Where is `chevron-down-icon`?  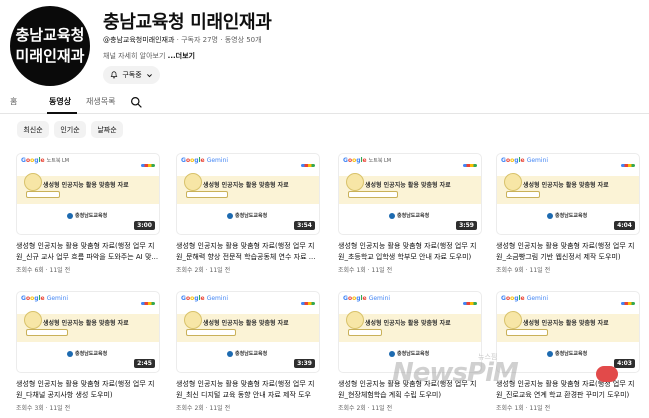 chevron-down-icon is located at coordinates (149, 75).